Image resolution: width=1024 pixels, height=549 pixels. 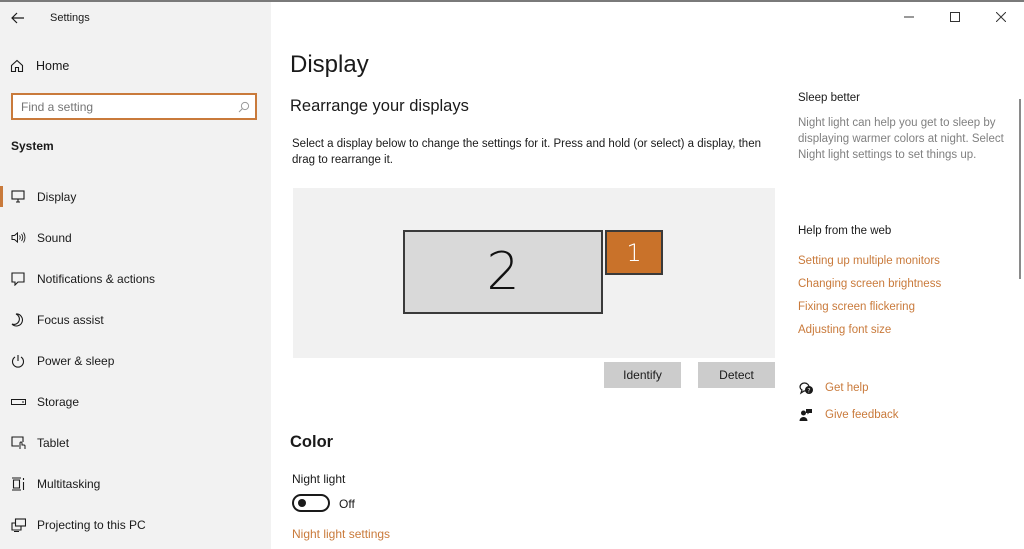 I want to click on color-heading: Color, so click(x=312, y=442).